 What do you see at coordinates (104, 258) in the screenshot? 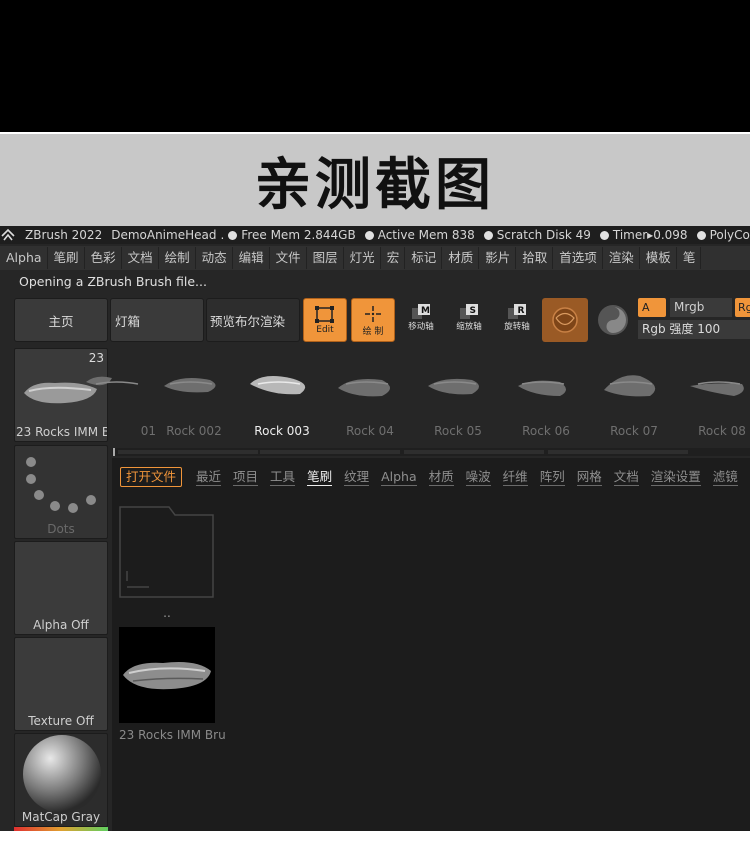
I see `menu-item: 色彩` at bounding box center [104, 258].